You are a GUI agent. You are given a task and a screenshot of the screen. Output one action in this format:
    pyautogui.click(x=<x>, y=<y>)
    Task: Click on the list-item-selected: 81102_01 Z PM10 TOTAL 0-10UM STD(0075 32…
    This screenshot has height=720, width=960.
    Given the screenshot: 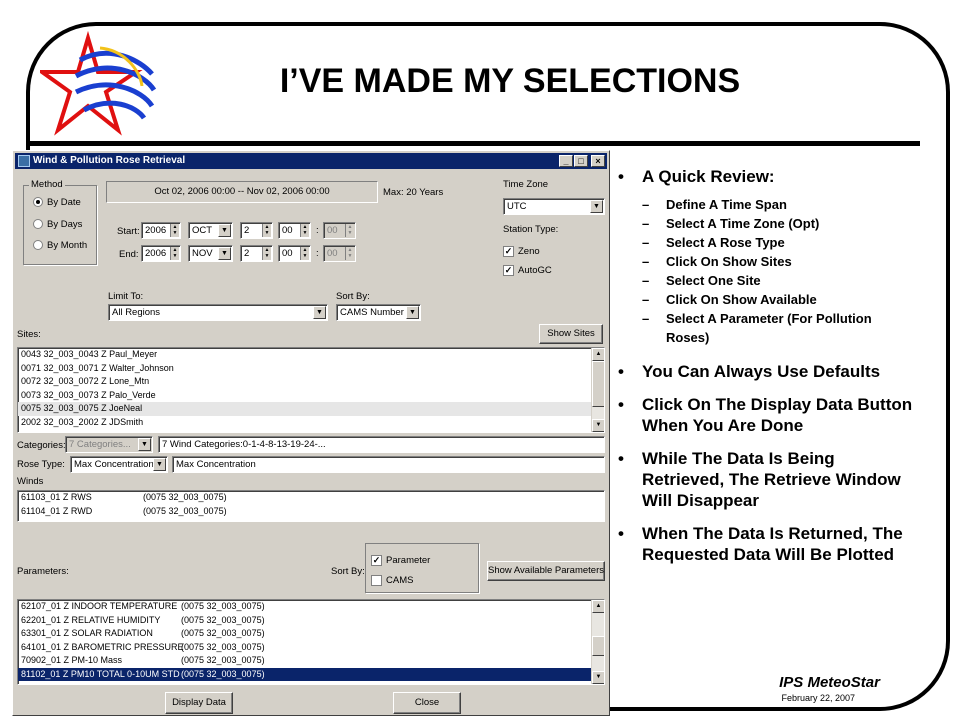 What is the action you would take?
    pyautogui.click(x=311, y=674)
    